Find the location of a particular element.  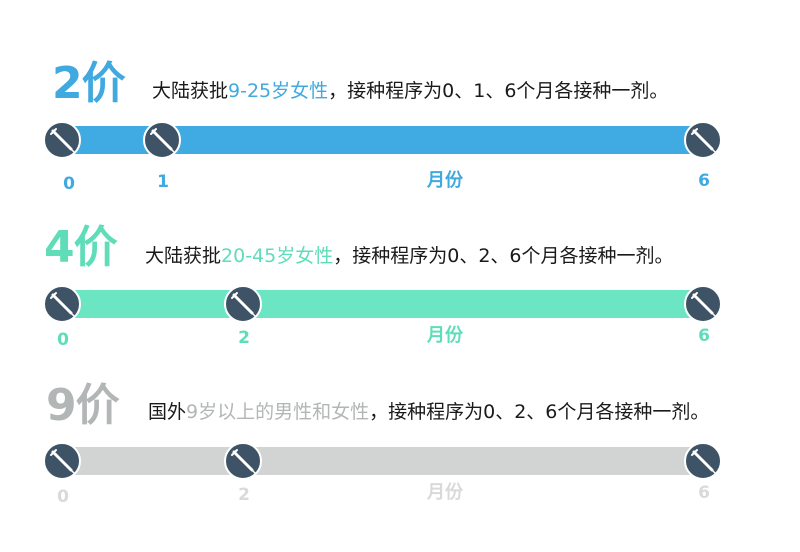

description-prefix: 国外 is located at coordinates (167, 412).